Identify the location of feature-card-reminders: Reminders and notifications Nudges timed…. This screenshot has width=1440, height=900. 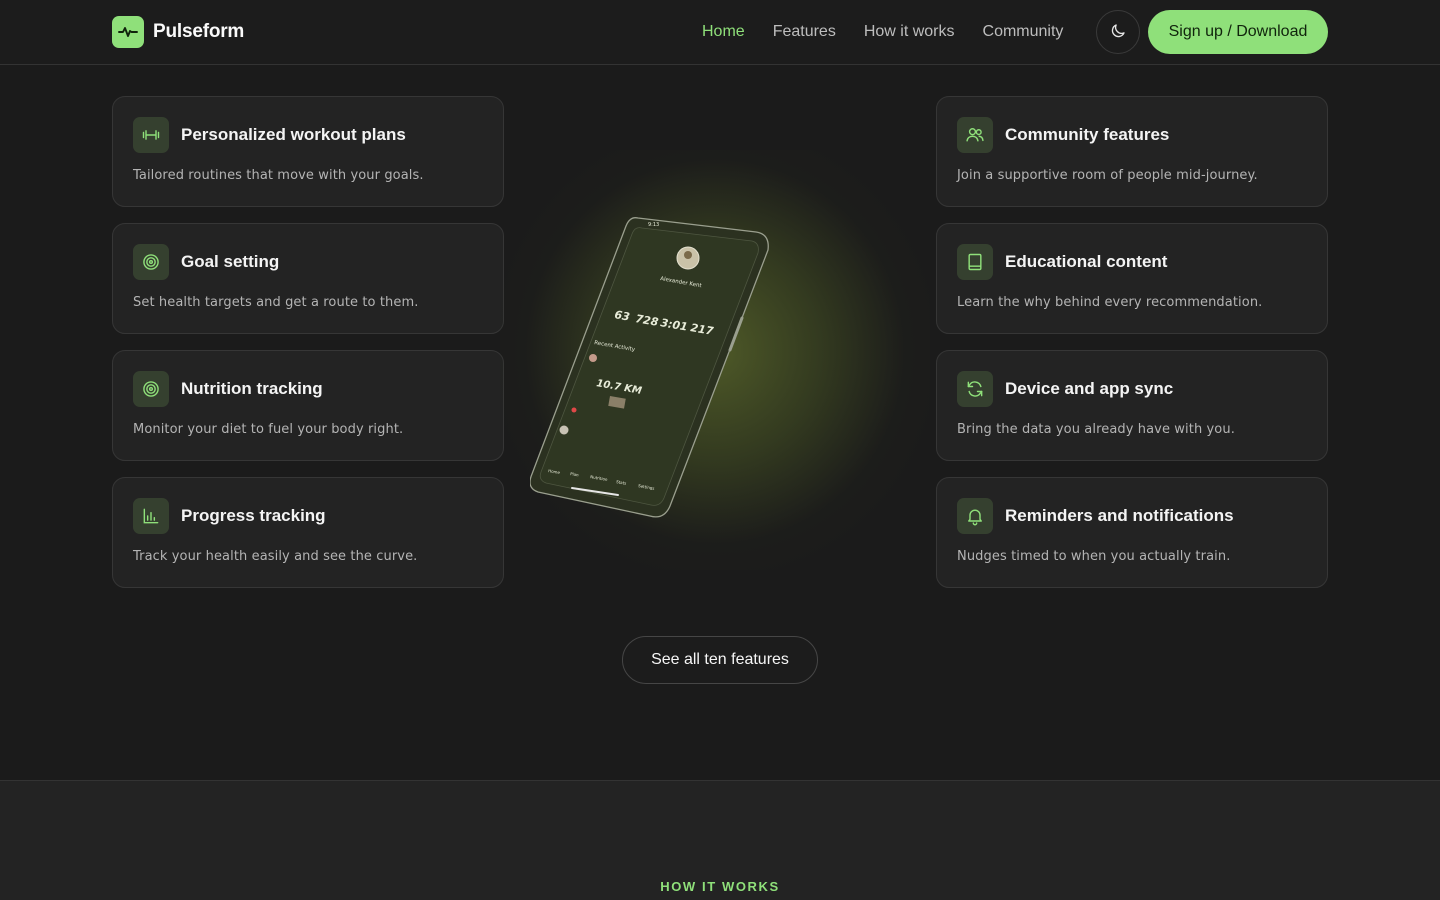
(1132, 532).